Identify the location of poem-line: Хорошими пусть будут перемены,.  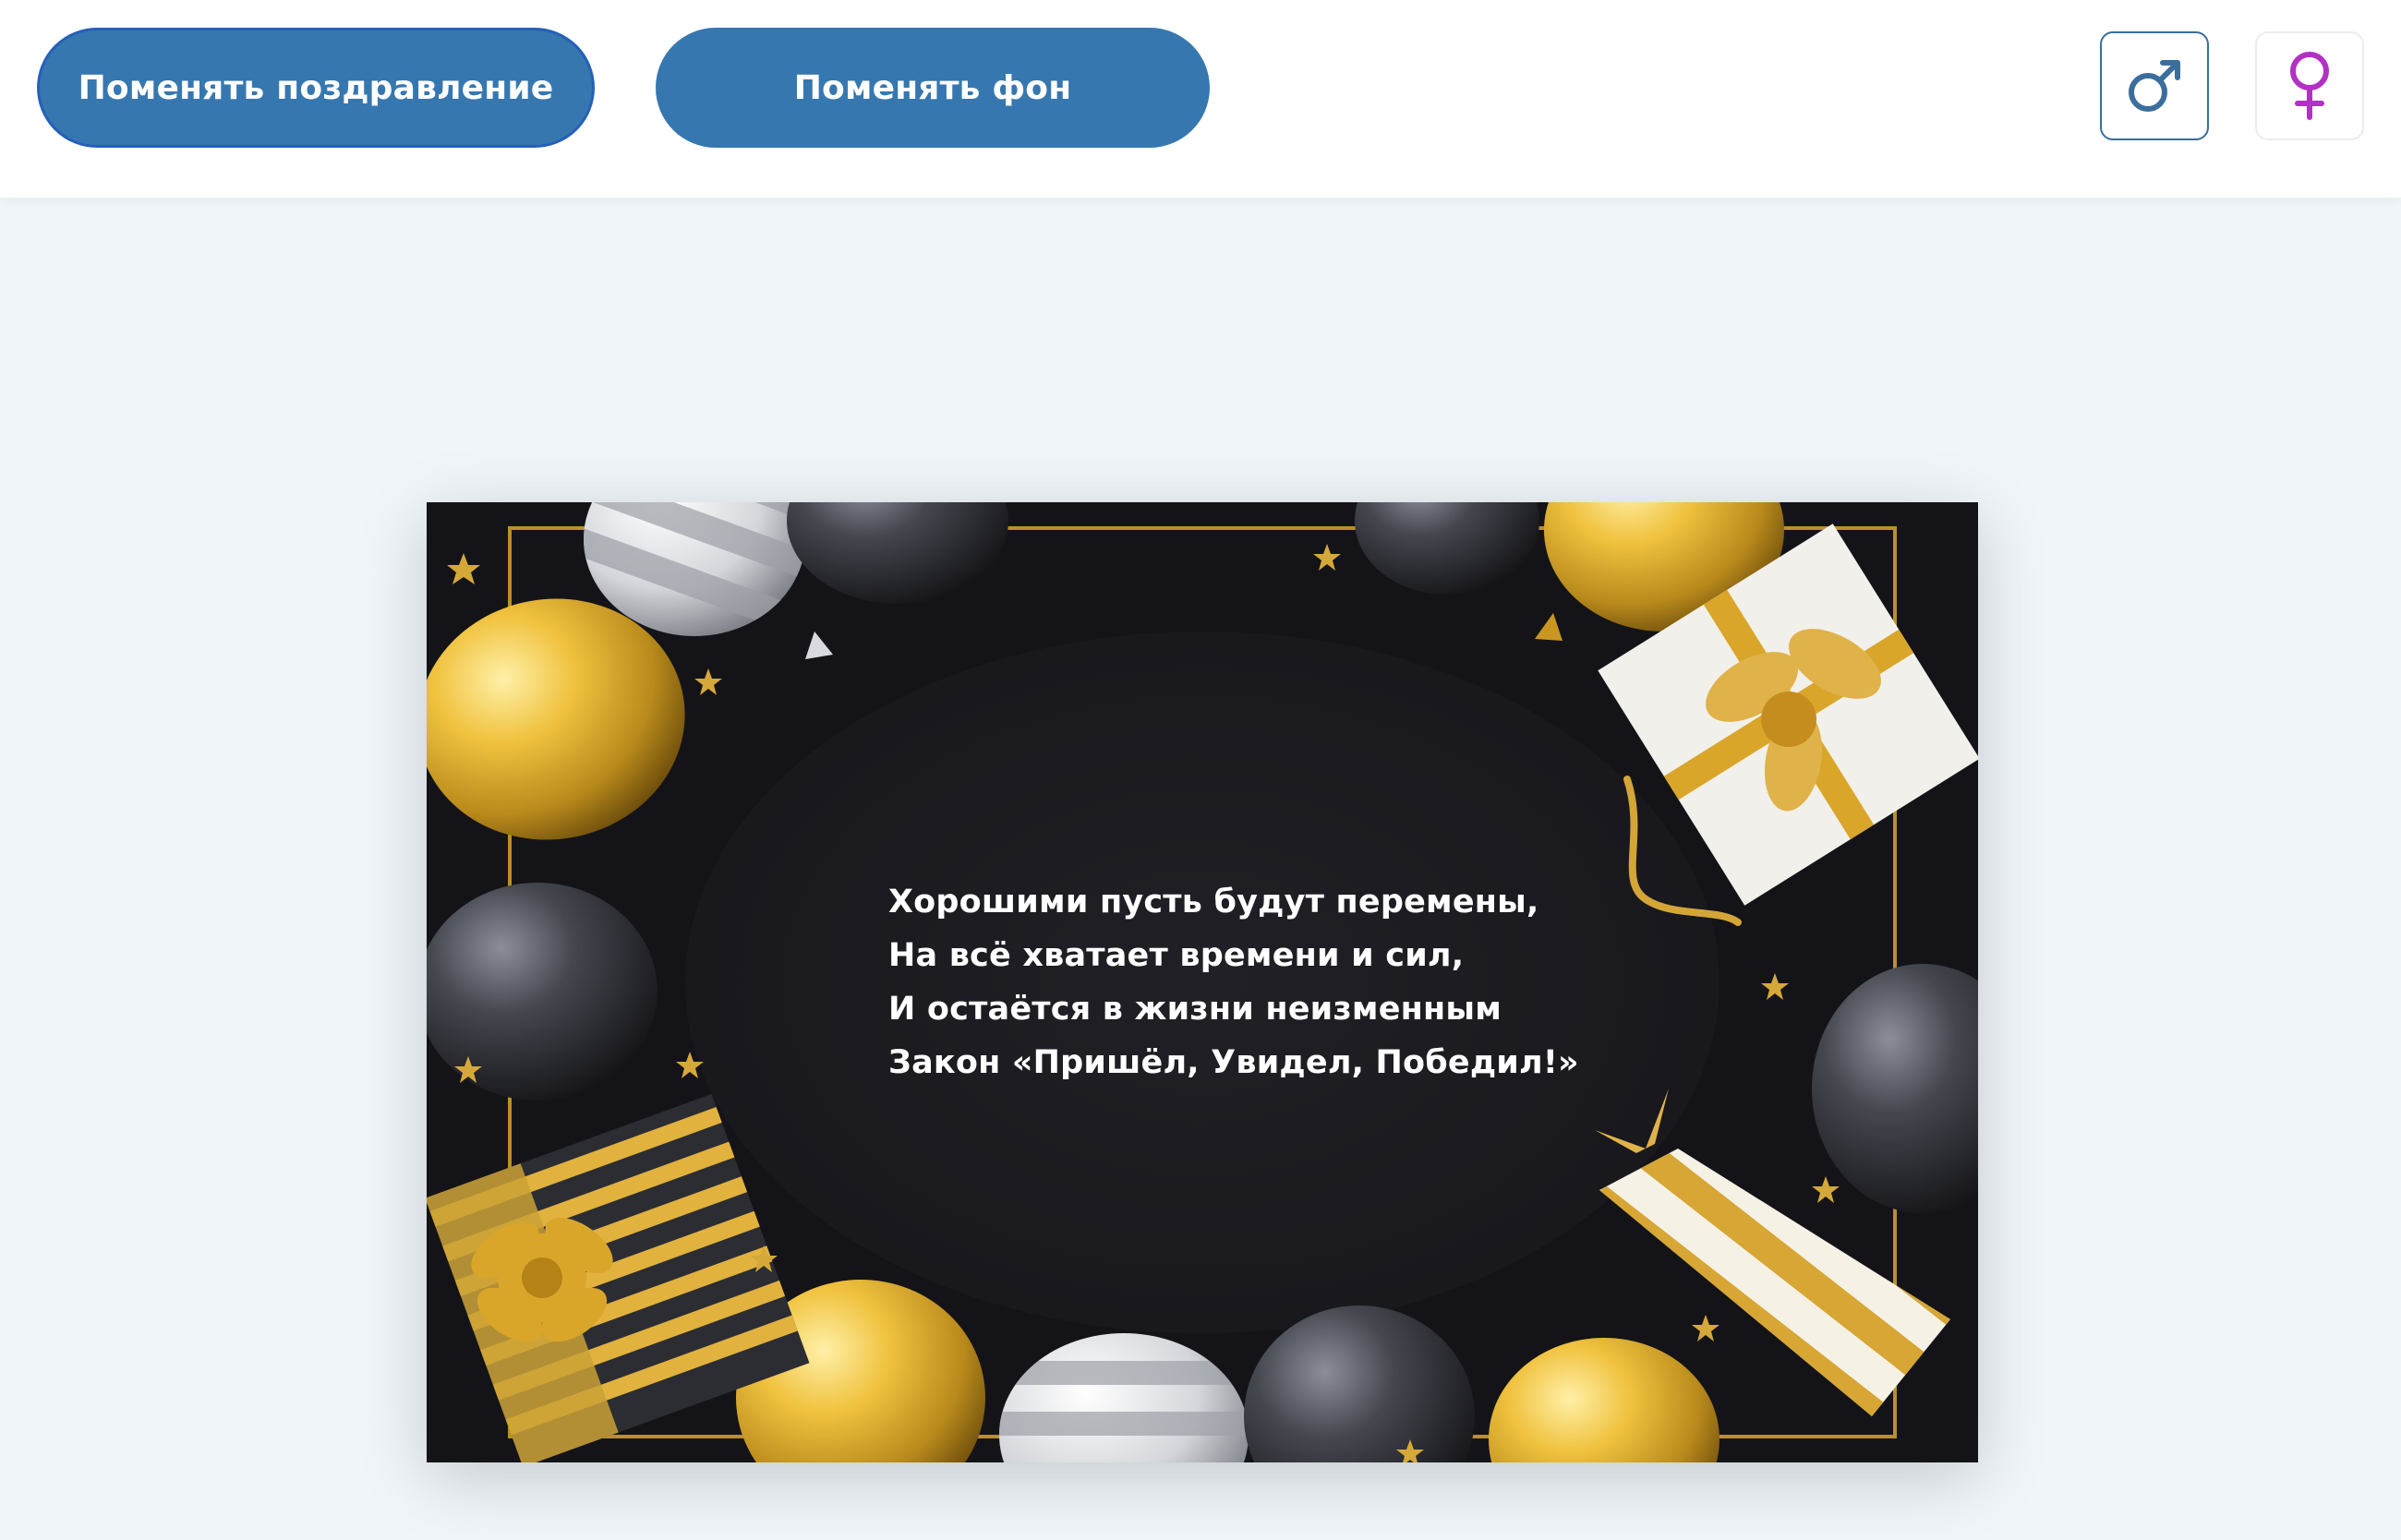
(1213, 902).